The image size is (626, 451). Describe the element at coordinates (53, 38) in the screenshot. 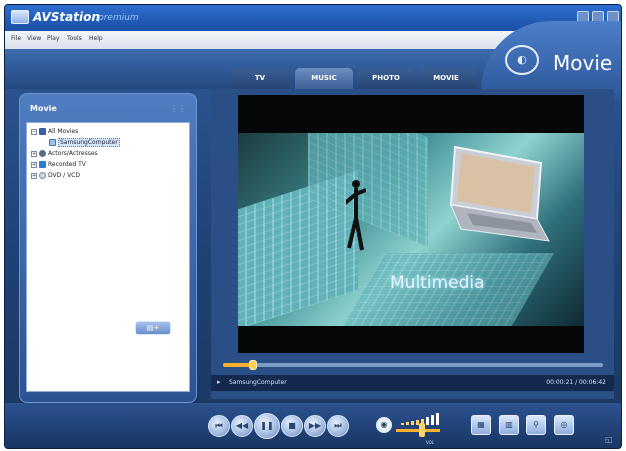

I see `menu-play: Play` at that location.